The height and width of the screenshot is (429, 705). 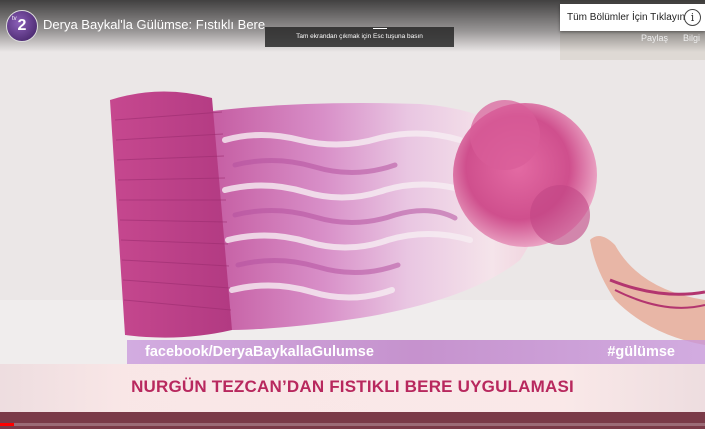 I want to click on chapters-label: Tüm Bölümler İçin Tıklayın, so click(x=626, y=17).